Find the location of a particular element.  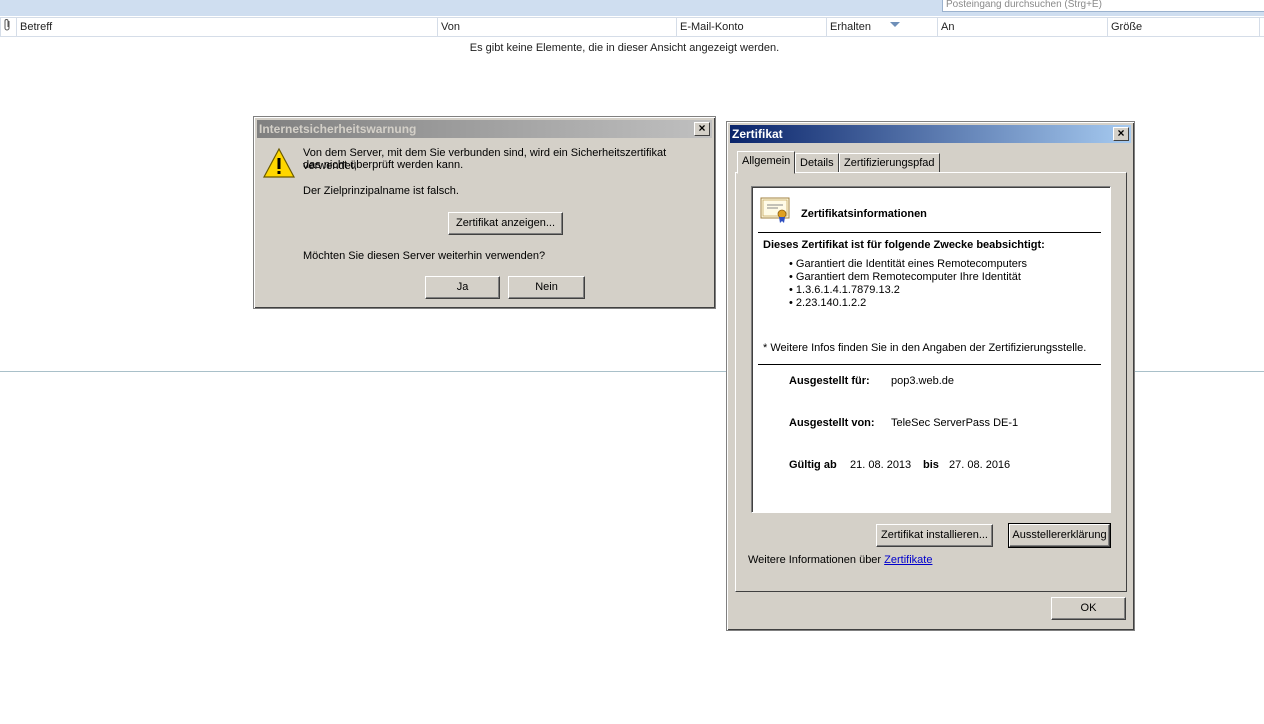

column-email-konto: E-Mail-Konto is located at coordinates (751, 27).